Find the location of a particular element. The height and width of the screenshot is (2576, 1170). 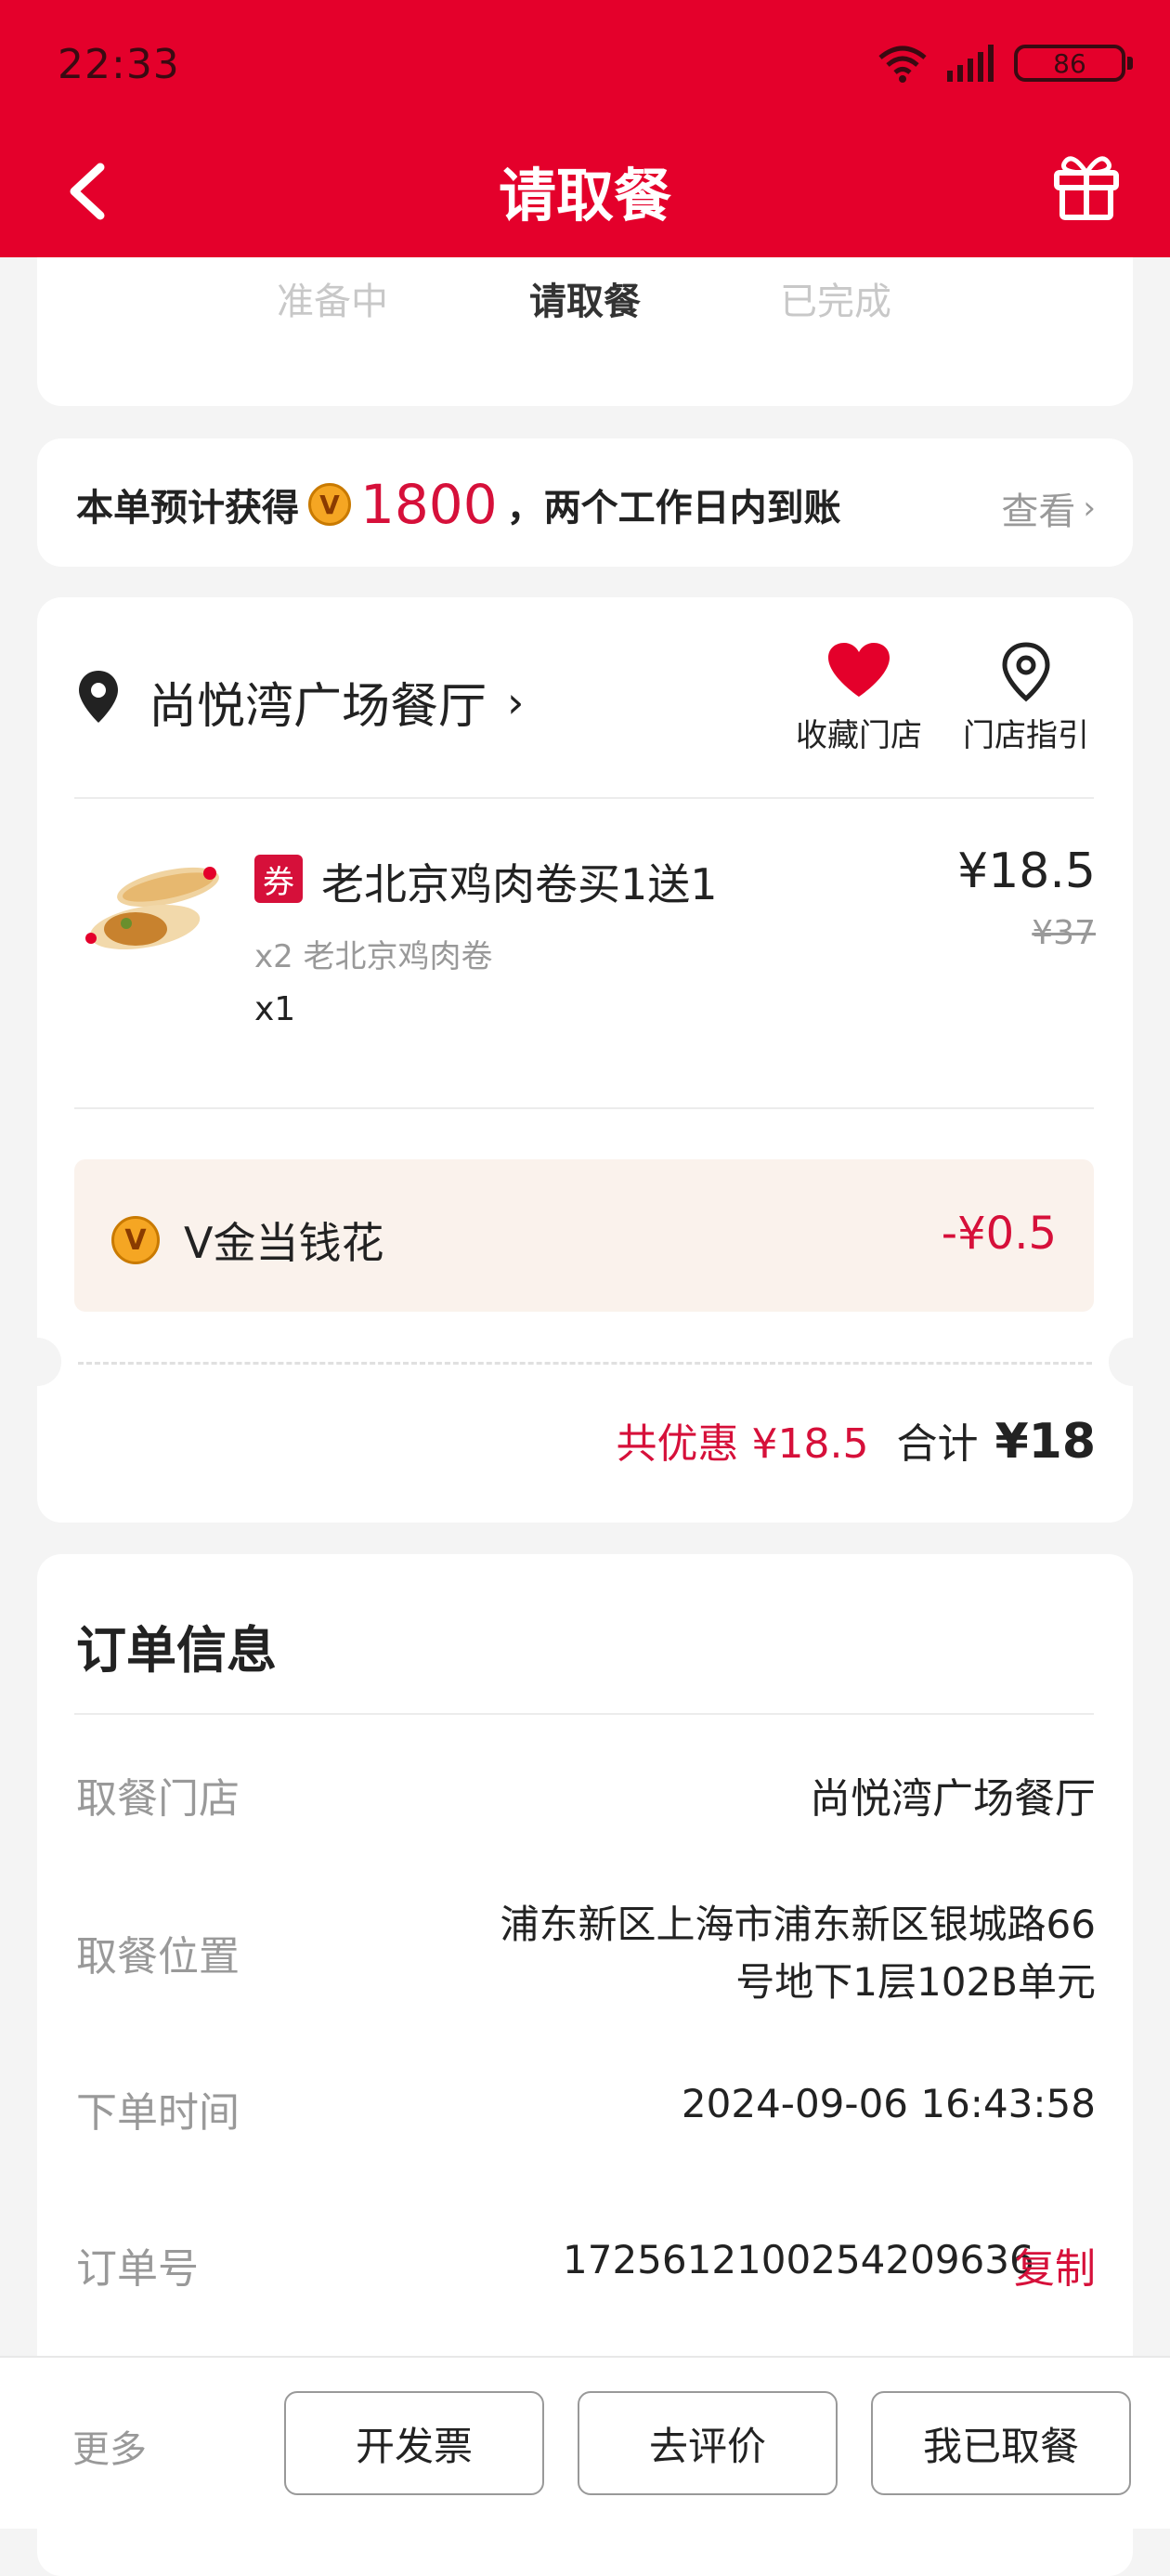

points-view-link: 查看 › is located at coordinates (1048, 508).